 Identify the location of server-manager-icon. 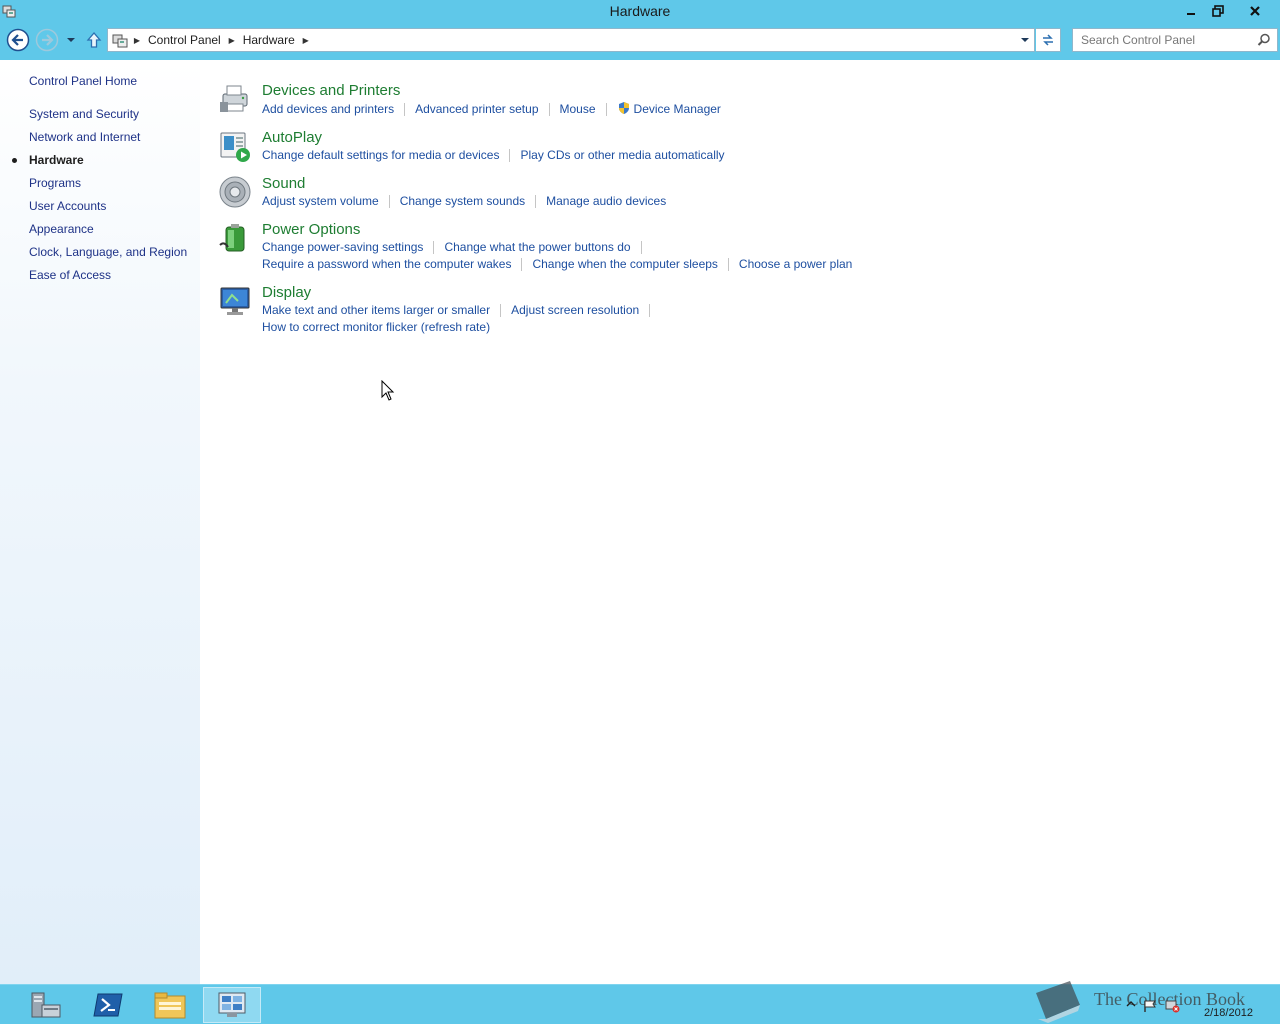
(46, 1005).